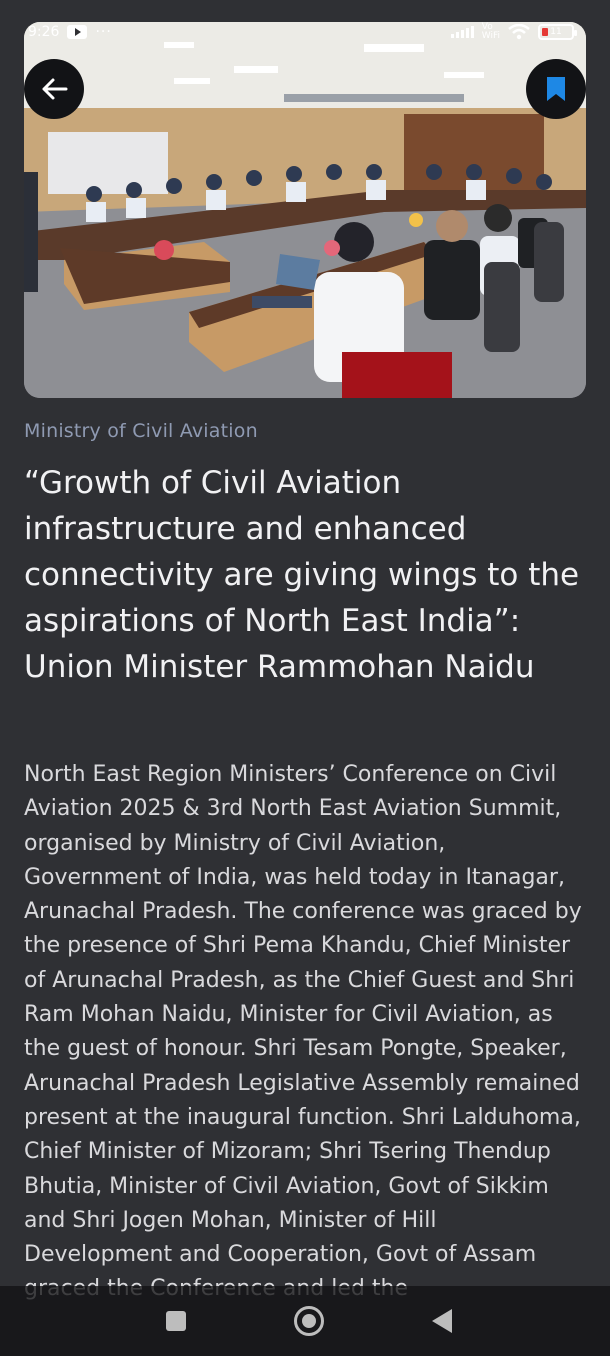 This screenshot has height=1356, width=610. I want to click on battery-icon: 11, so click(557, 32).